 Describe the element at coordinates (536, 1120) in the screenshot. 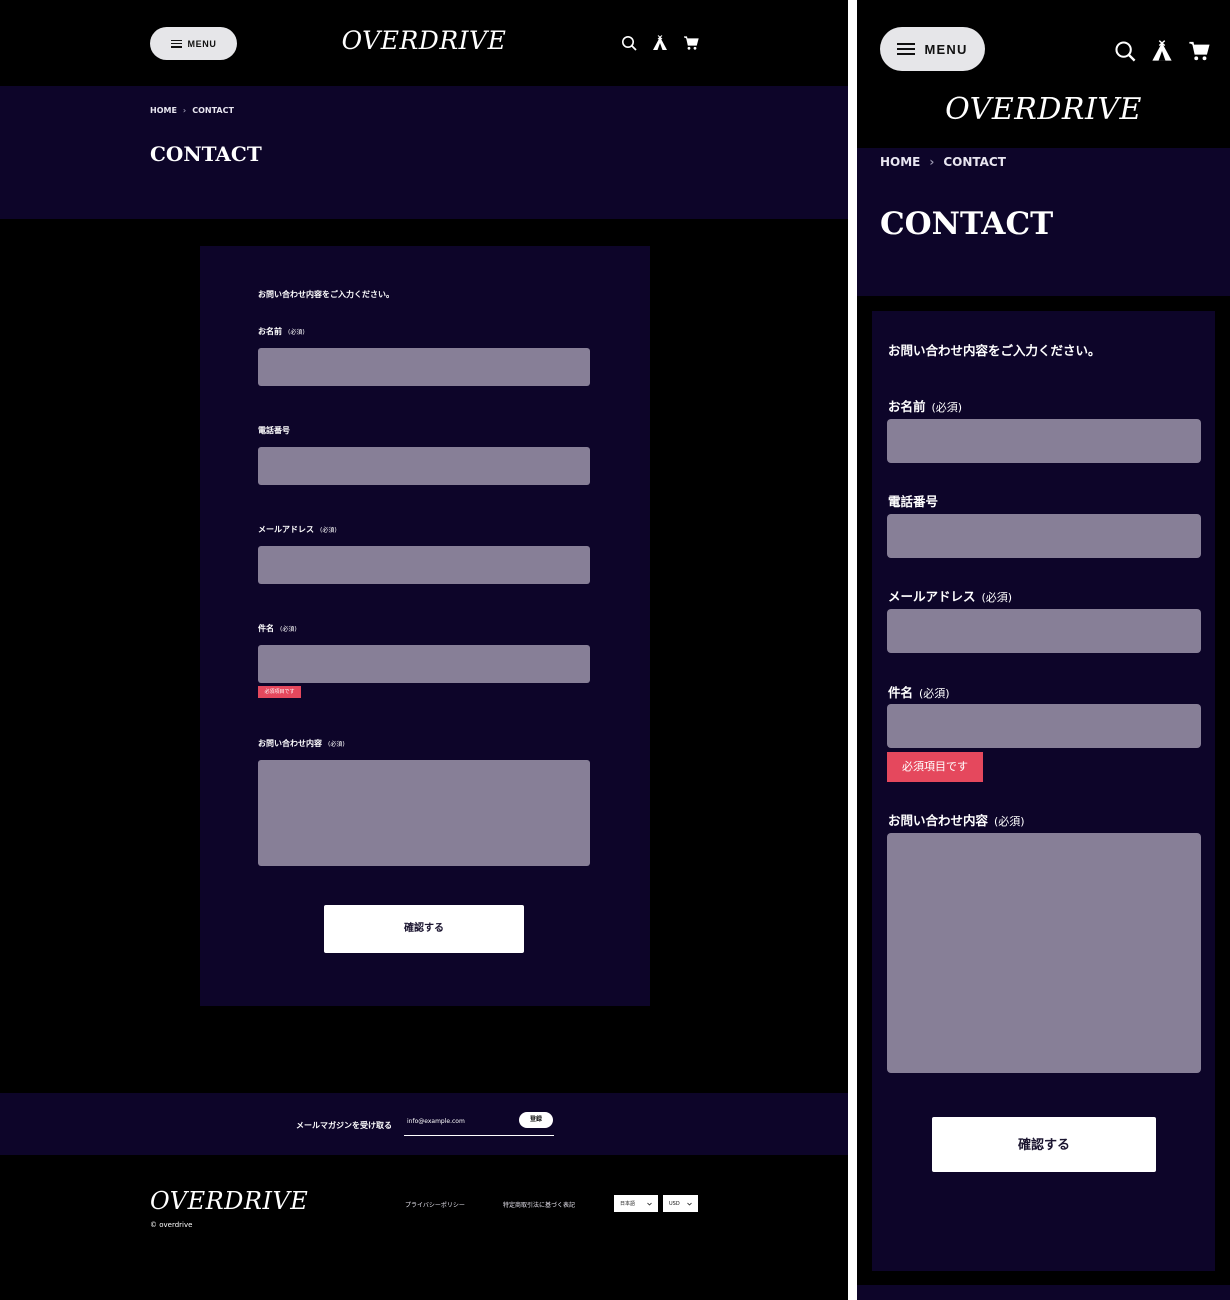

I see `newsletter-subscribe-button: 登録` at that location.